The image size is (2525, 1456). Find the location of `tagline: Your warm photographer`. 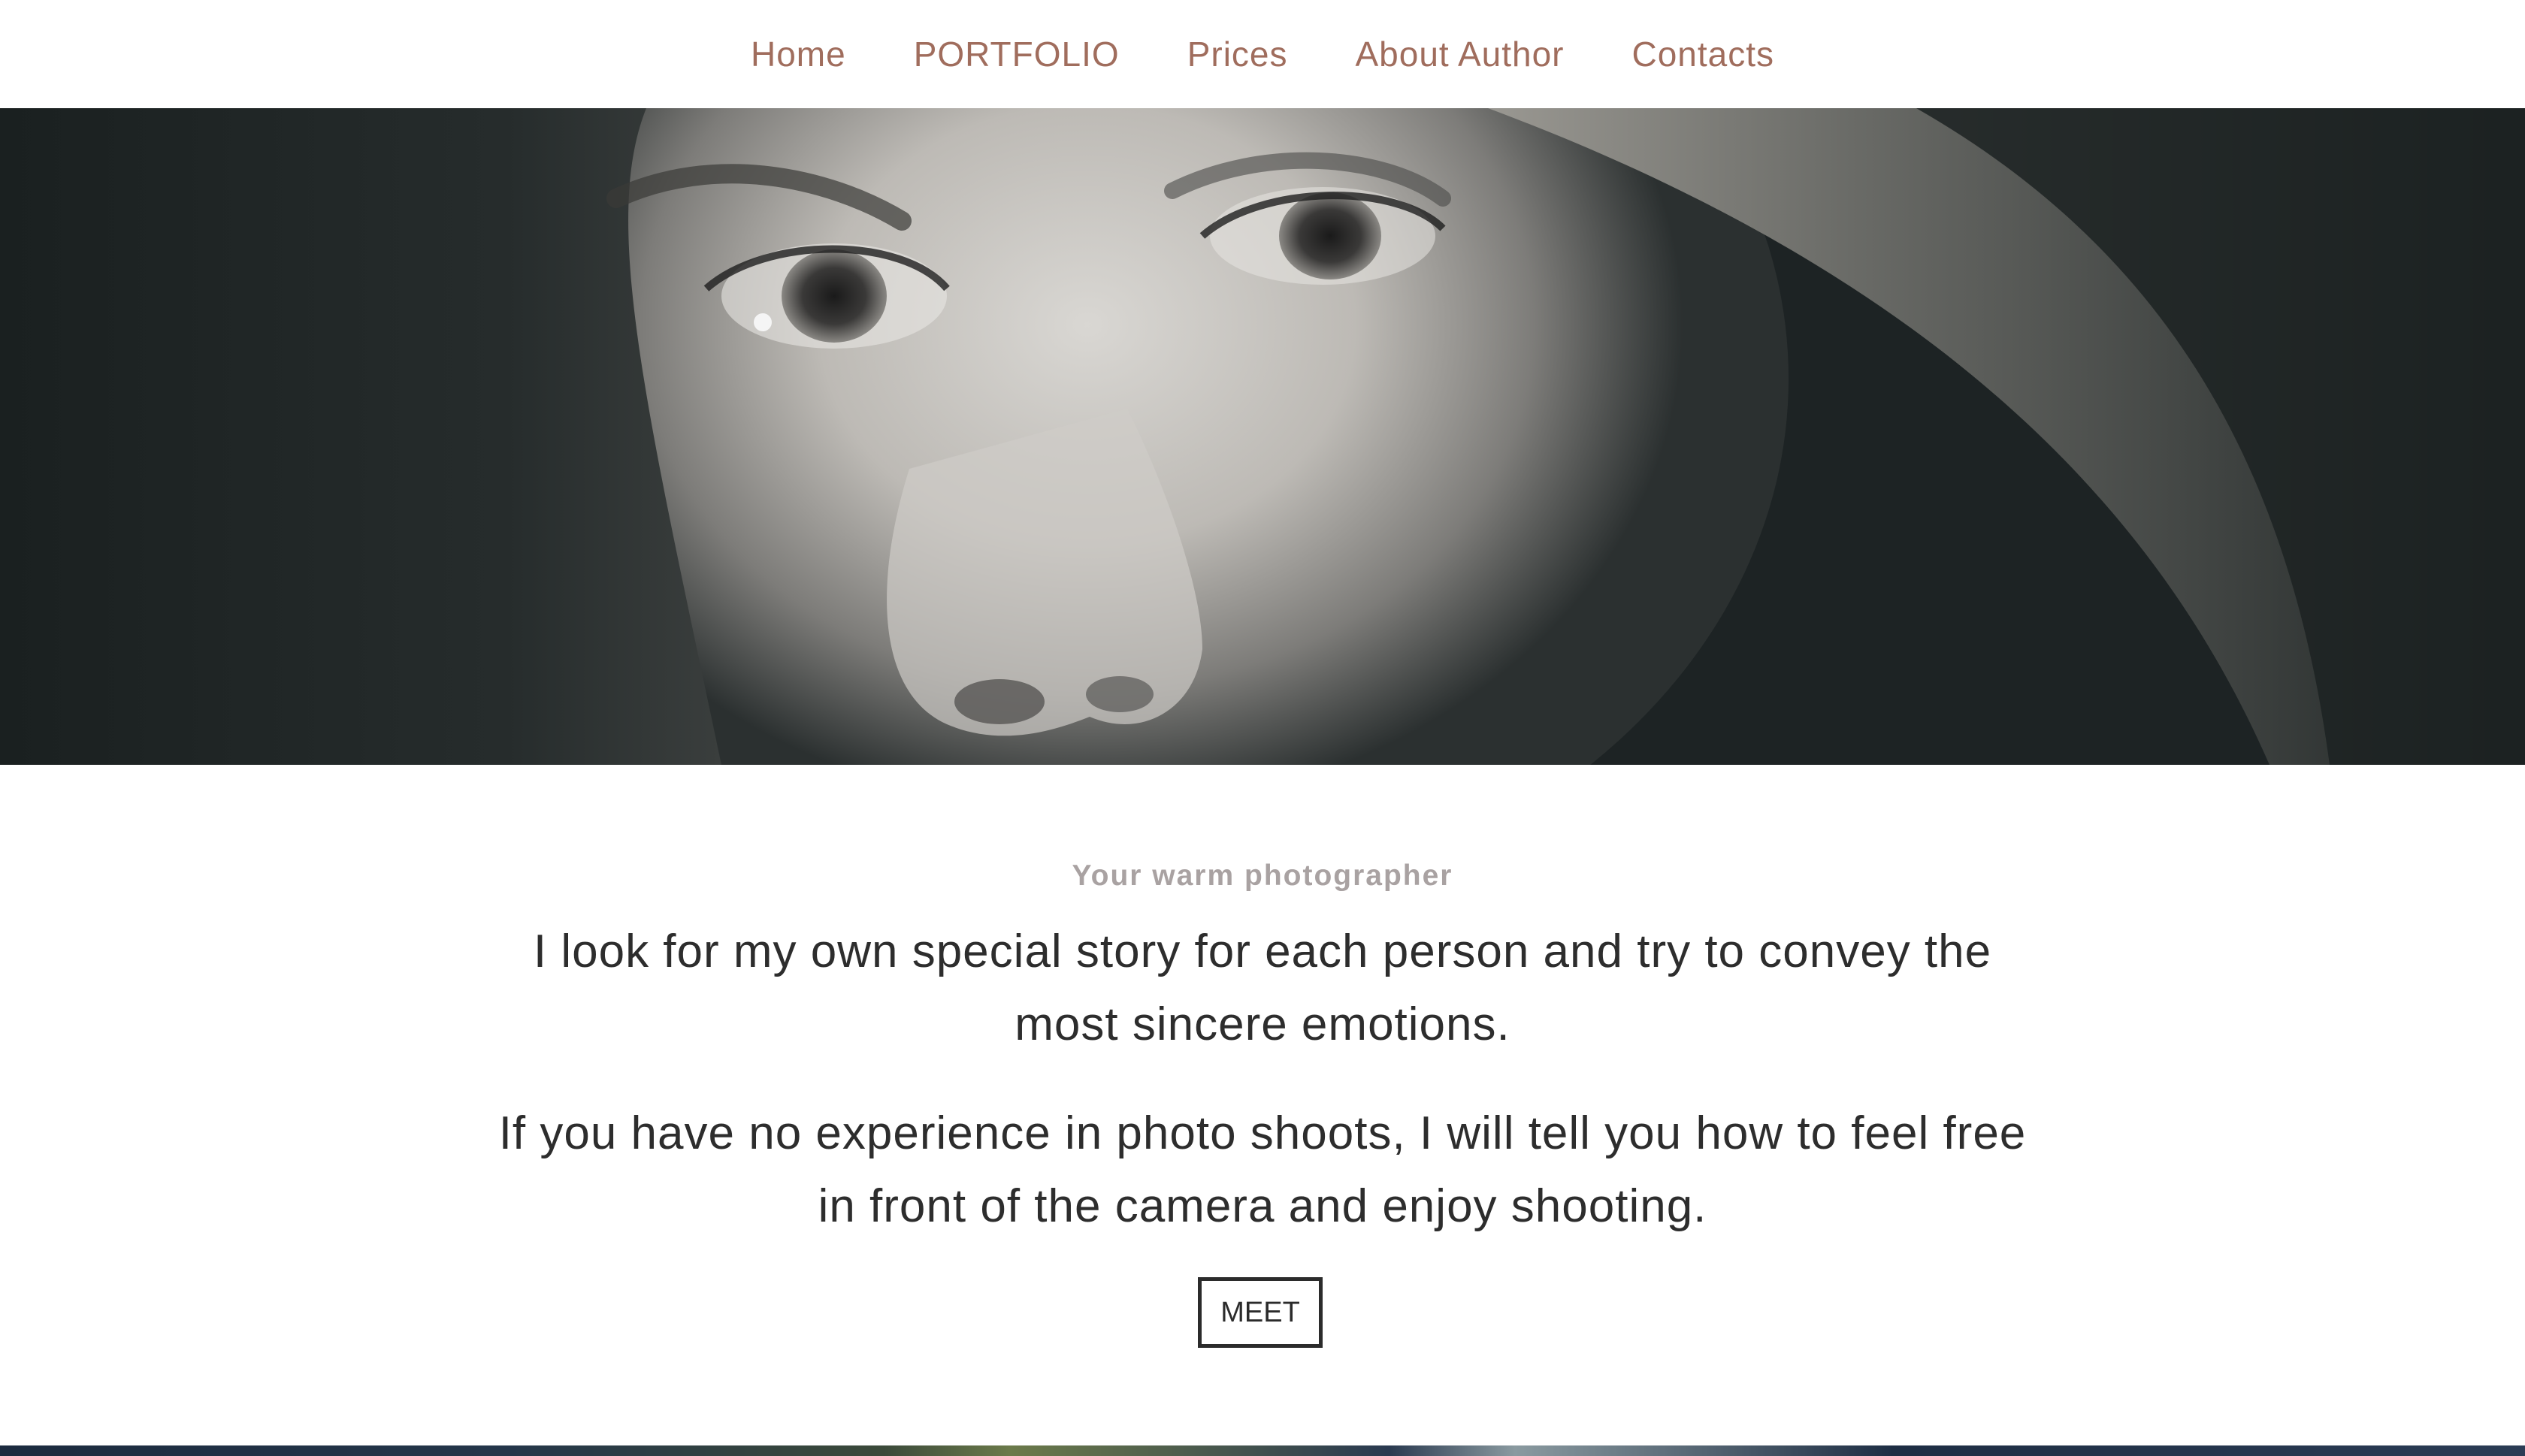

tagline: Your warm photographer is located at coordinates (1262, 875).